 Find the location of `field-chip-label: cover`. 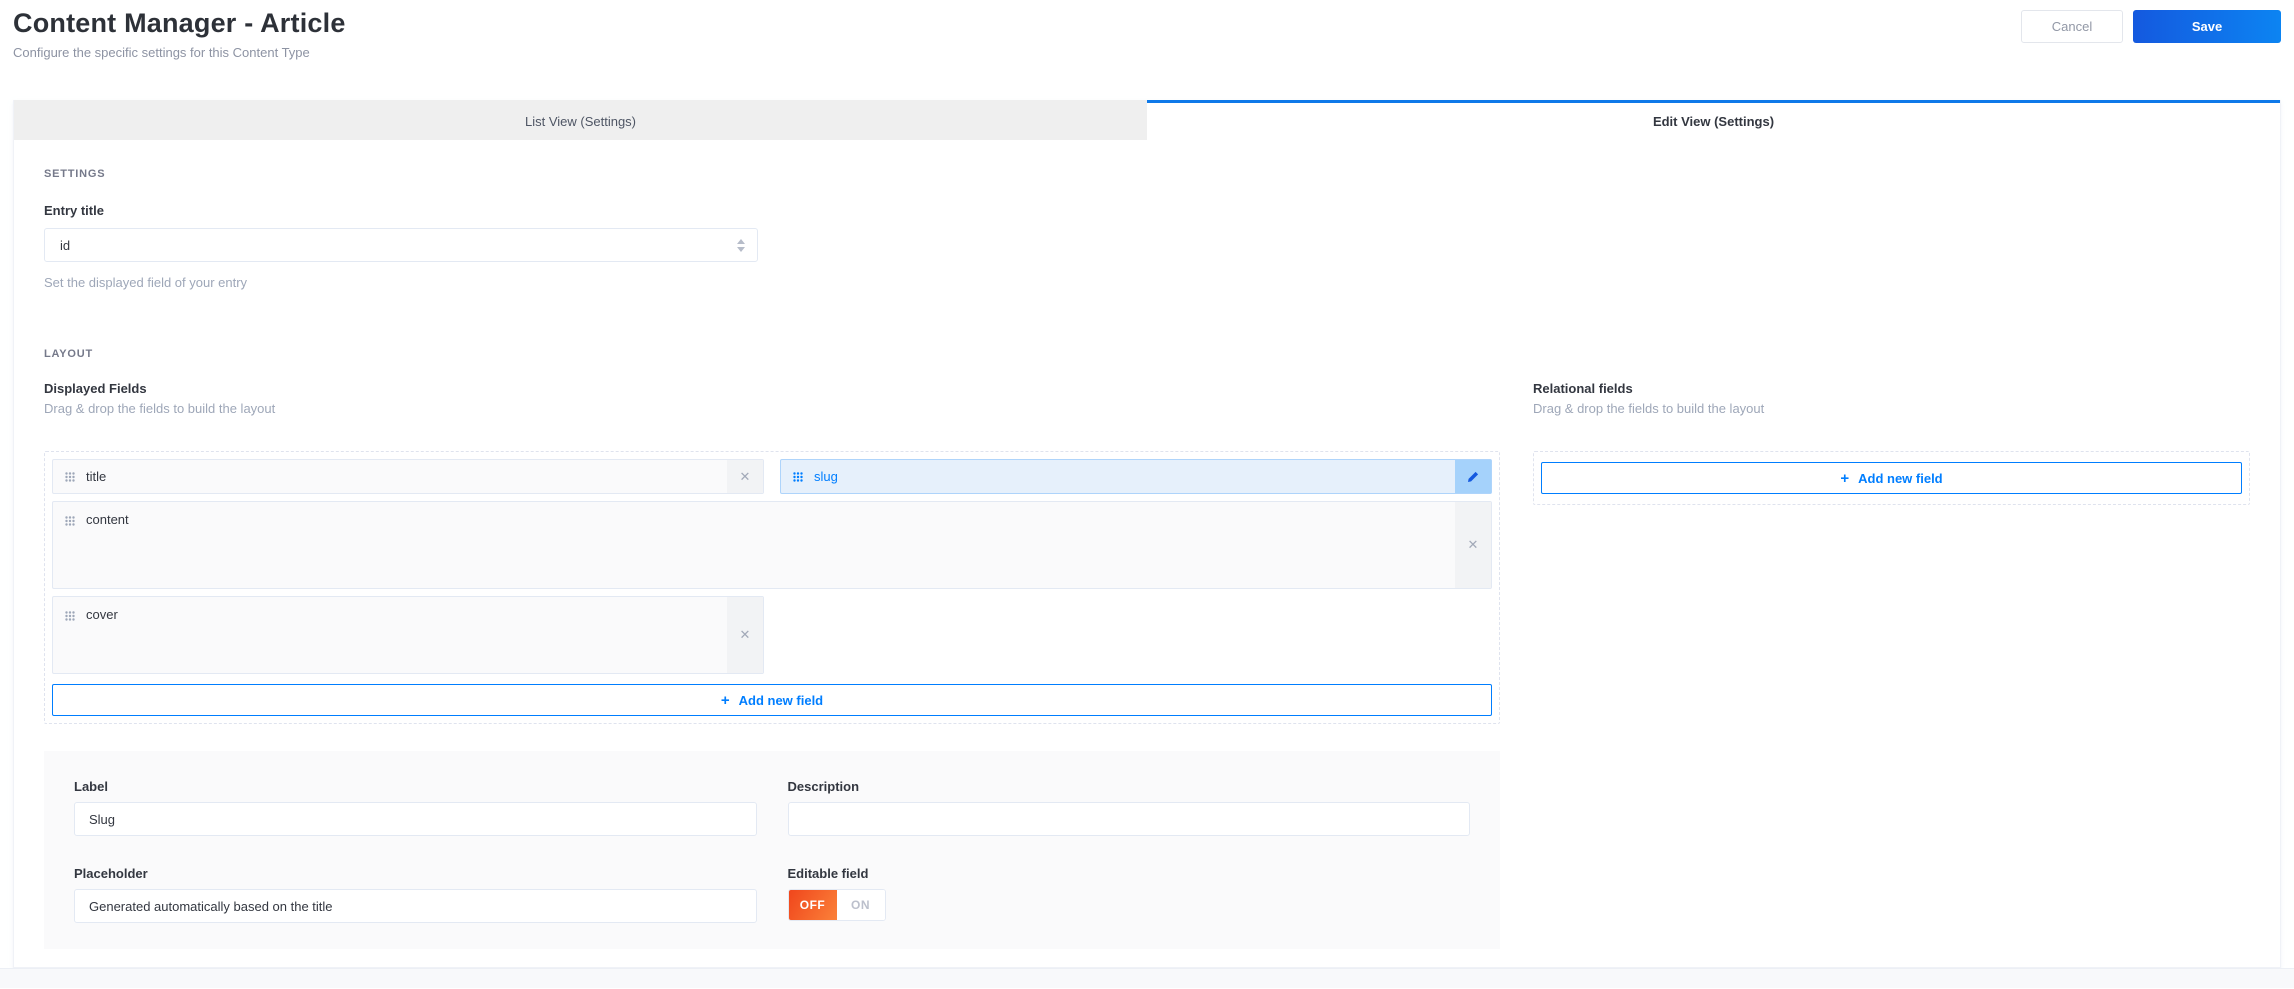

field-chip-label: cover is located at coordinates (102, 614).